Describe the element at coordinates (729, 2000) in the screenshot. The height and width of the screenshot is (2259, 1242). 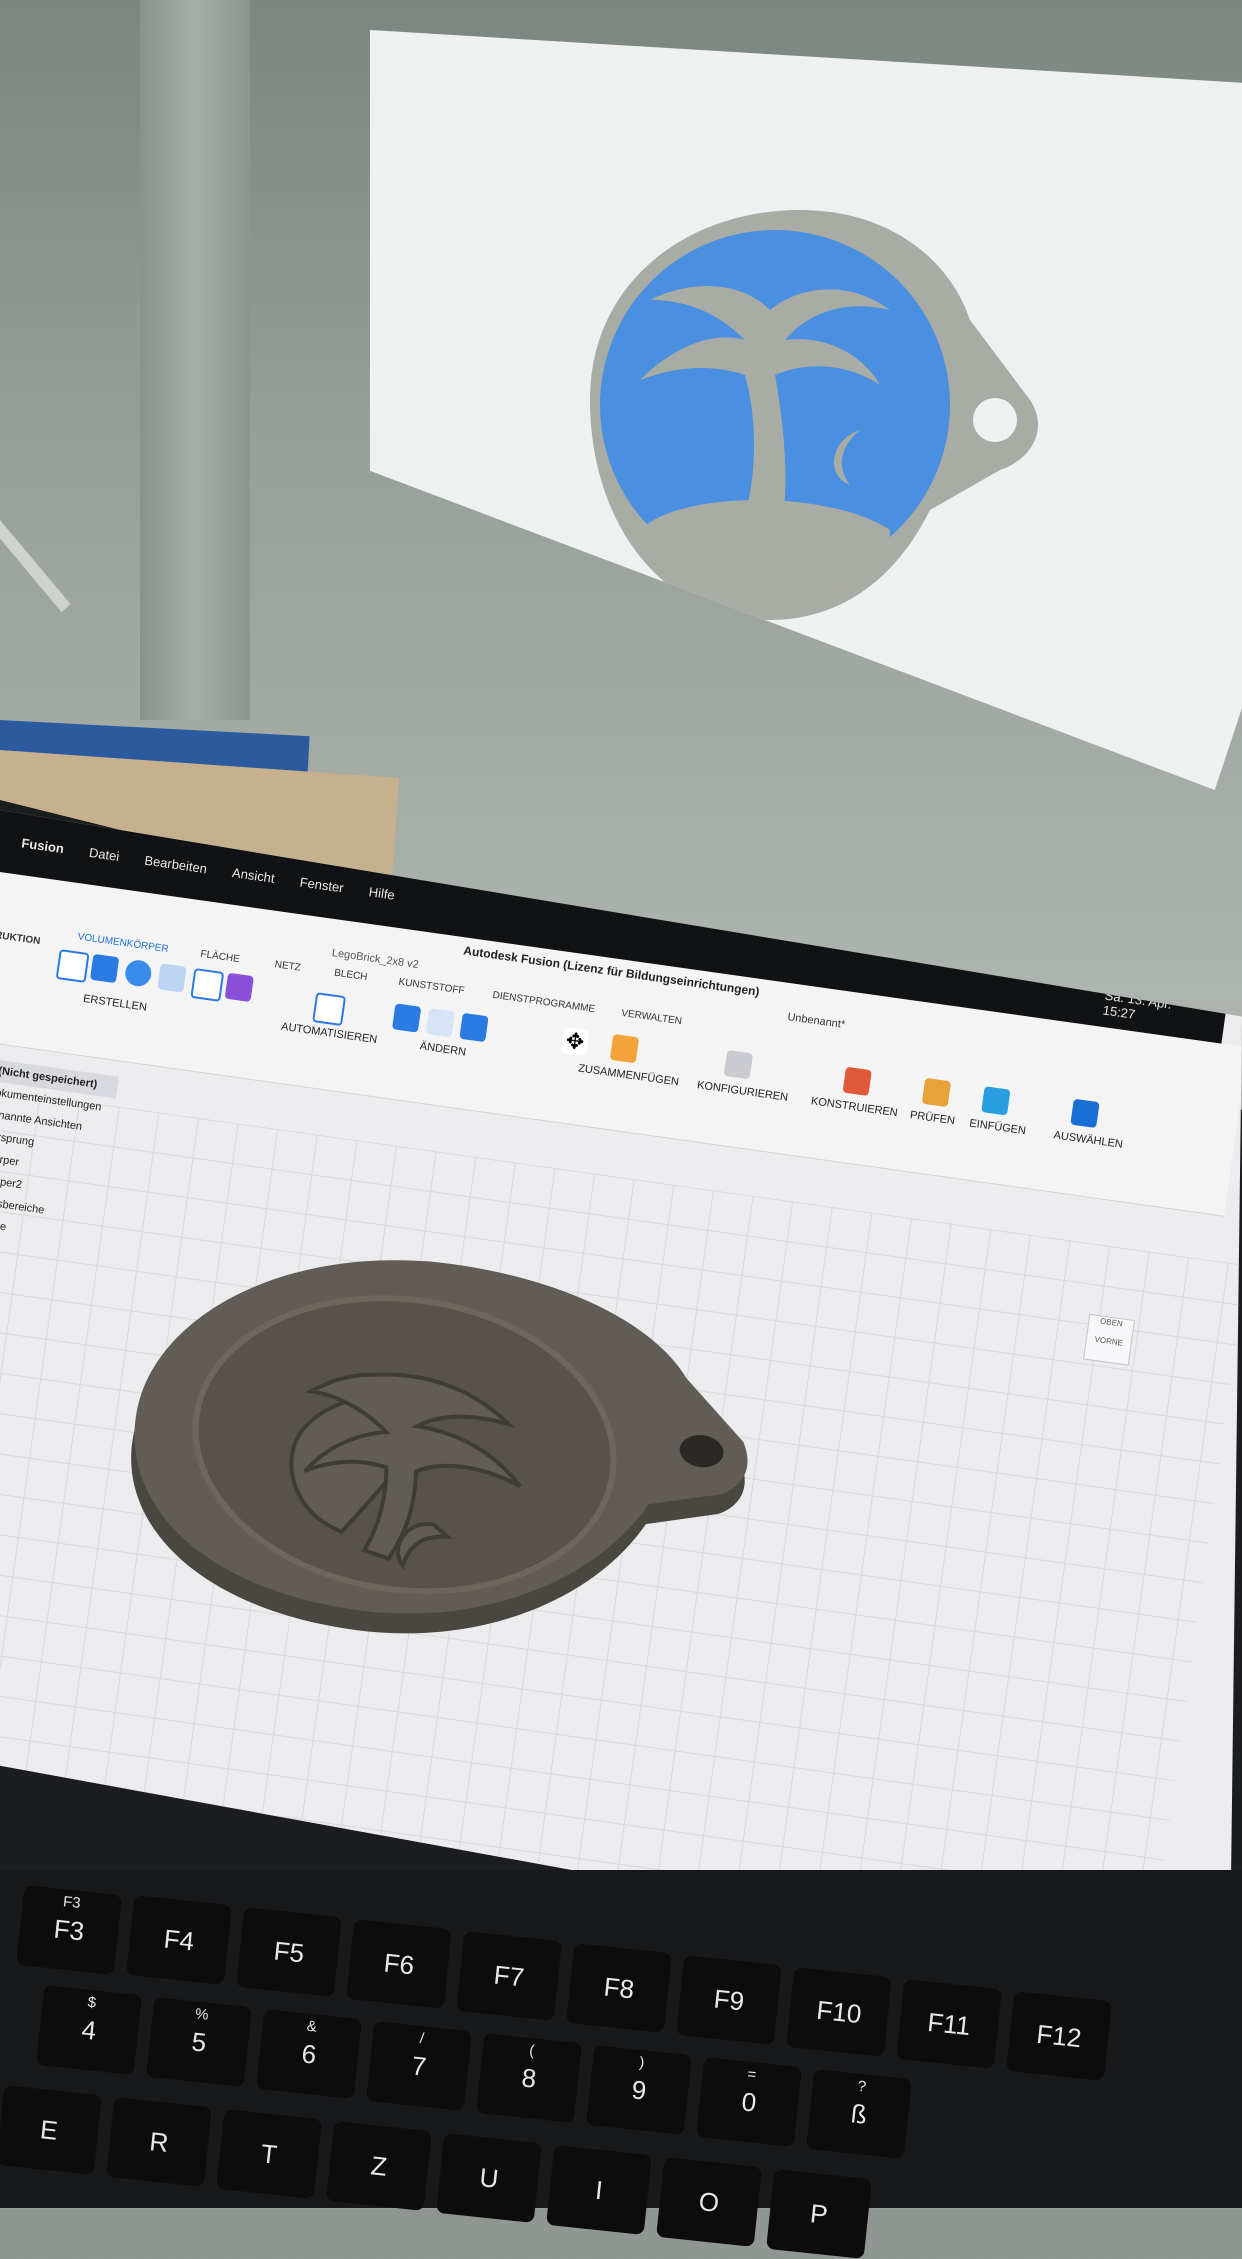
I see `key-f9: F9` at that location.